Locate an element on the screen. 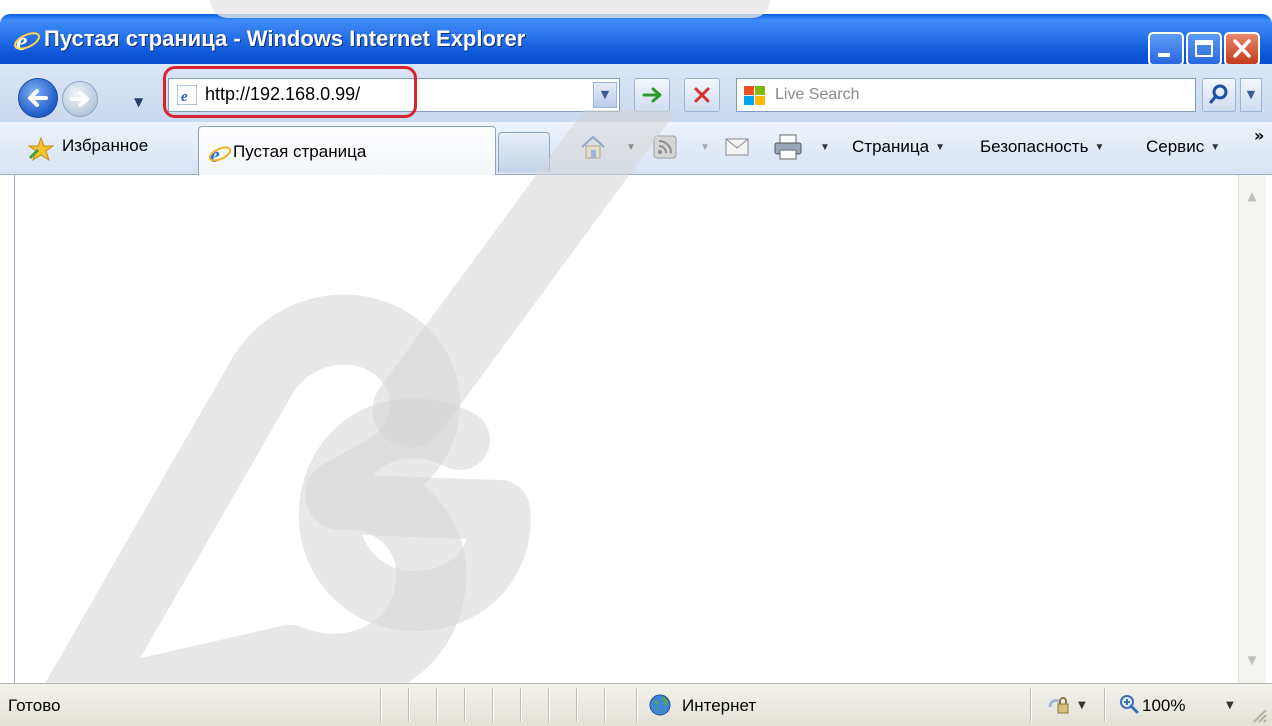  feeds-icon is located at coordinates (665, 147).